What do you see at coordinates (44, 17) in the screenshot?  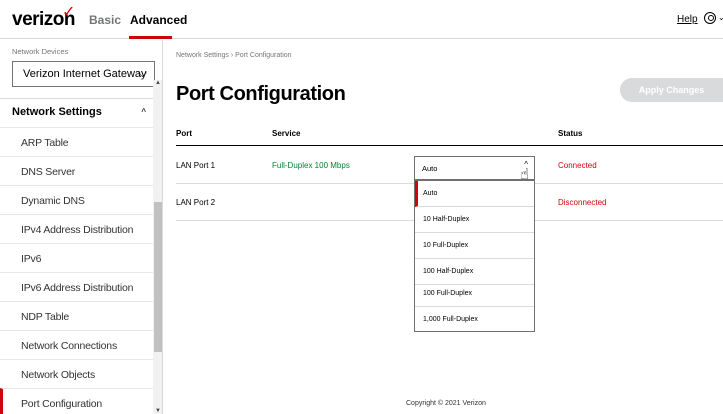 I see `verizon-logo: verizon ✓` at bounding box center [44, 17].